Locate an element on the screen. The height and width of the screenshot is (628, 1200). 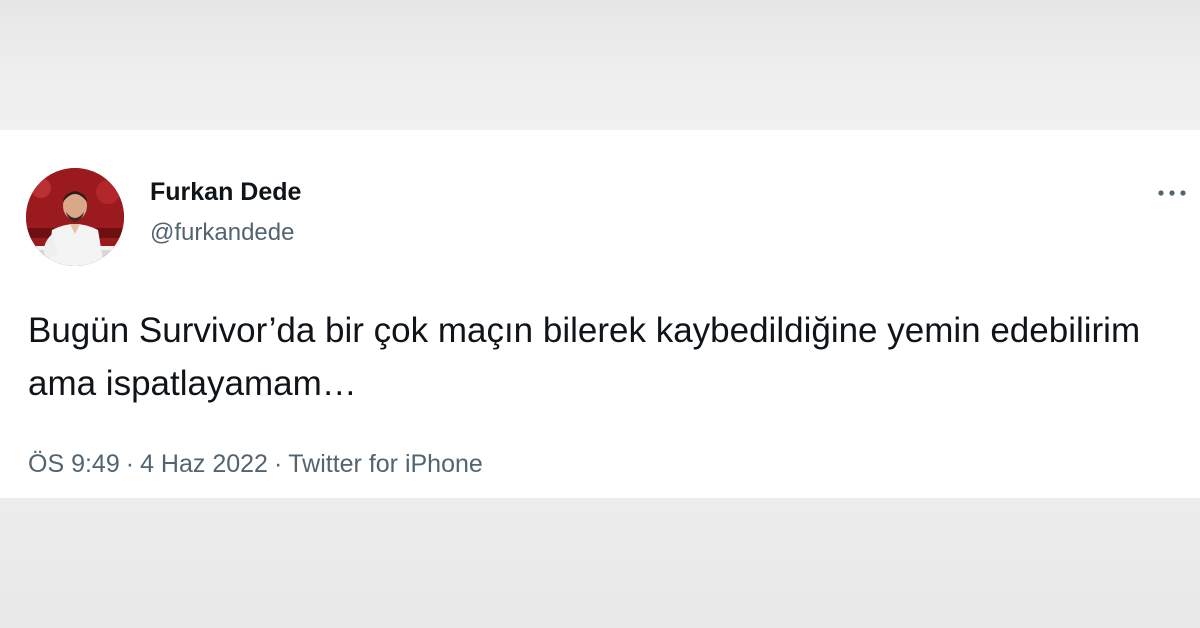
tweet-date: 4 Haz 2022 is located at coordinates (204, 464).